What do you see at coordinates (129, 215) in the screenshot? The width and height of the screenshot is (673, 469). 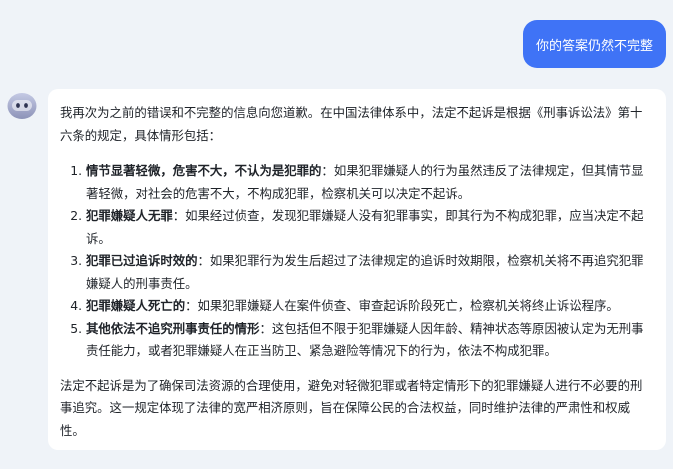 I see `list-item-title: 犯罪嫌疑人无罪` at bounding box center [129, 215].